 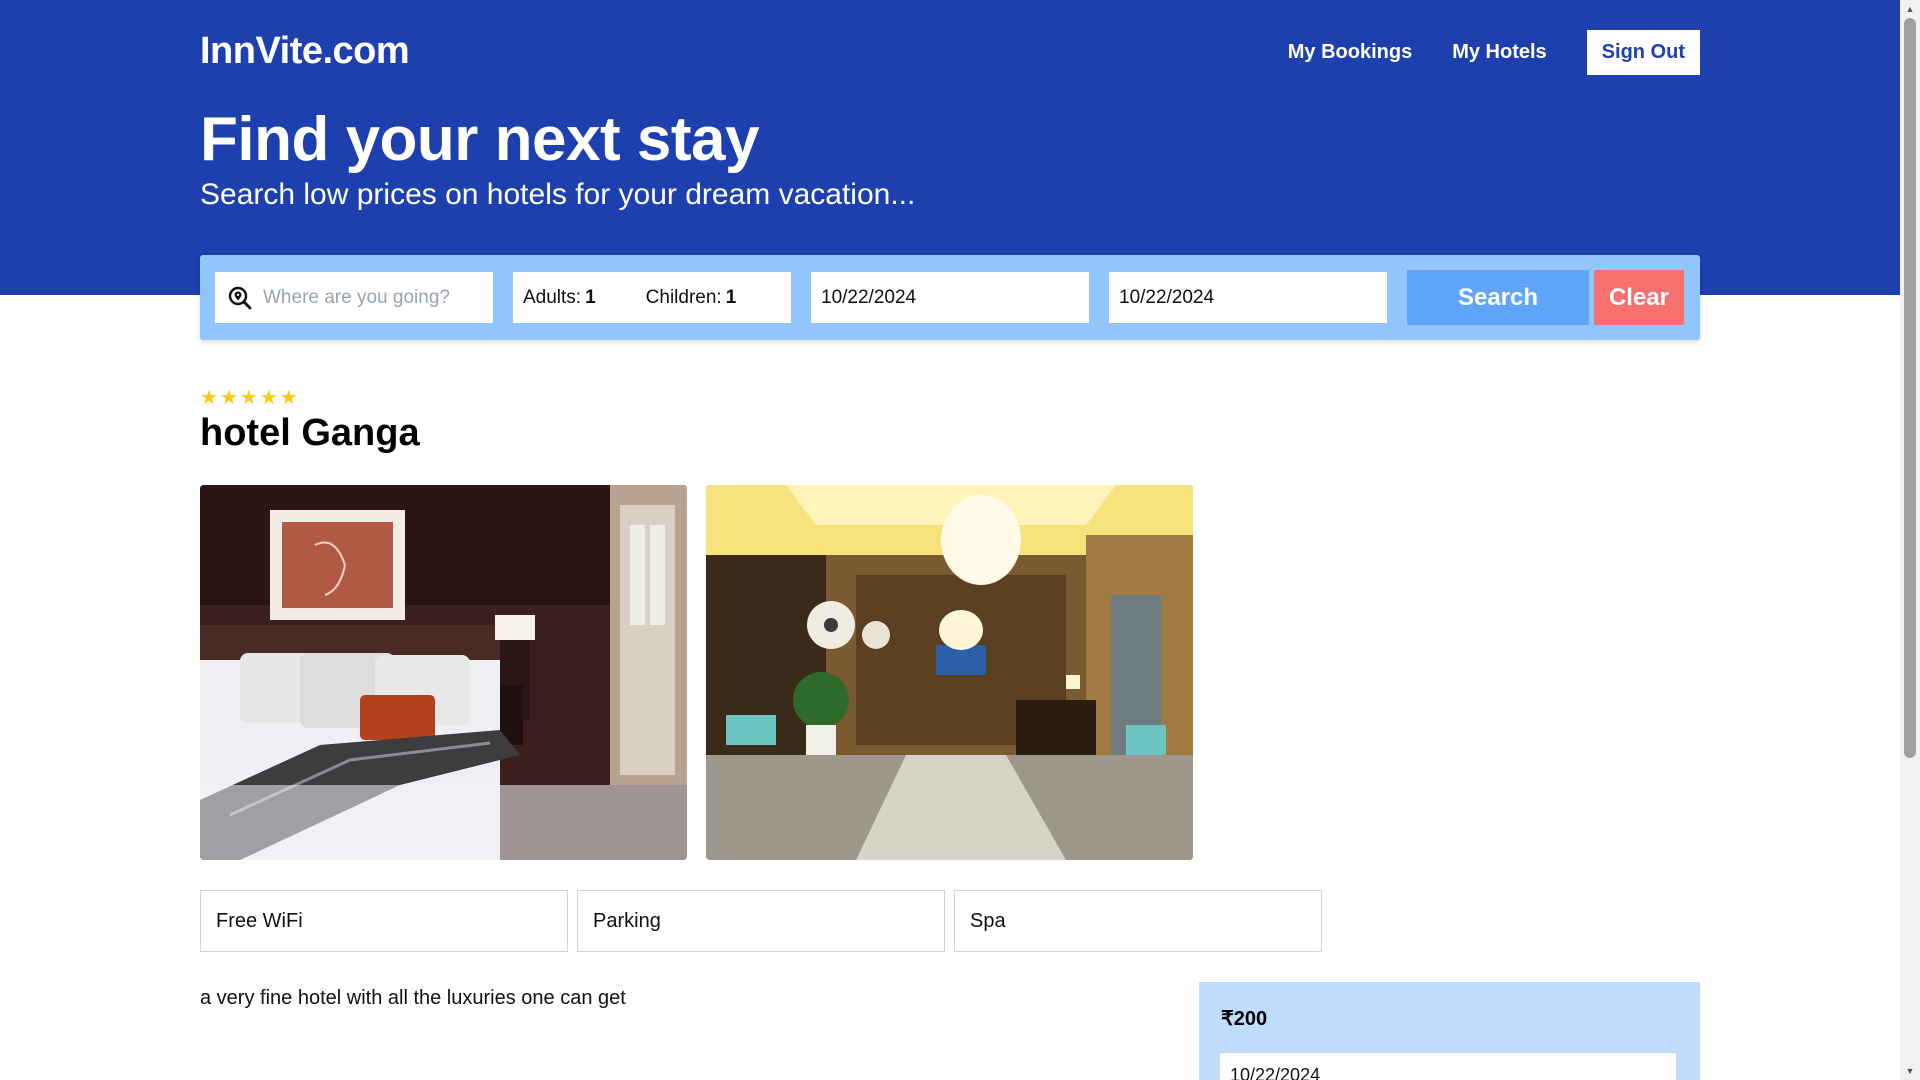 What do you see at coordinates (1138, 921) in the screenshot?
I see `facility-chip: Spa` at bounding box center [1138, 921].